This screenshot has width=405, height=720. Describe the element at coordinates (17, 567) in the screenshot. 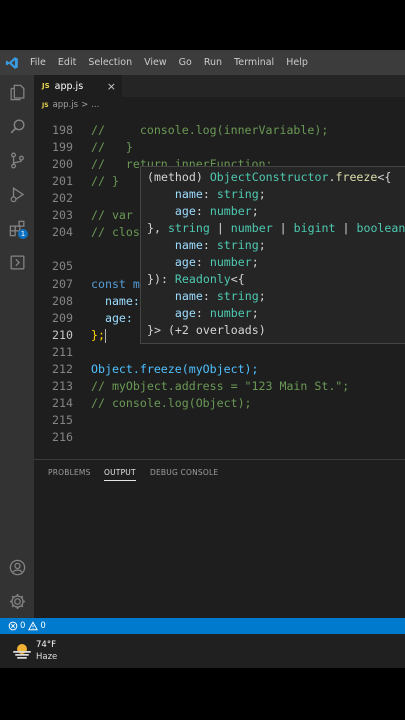

I see `account-icon` at that location.